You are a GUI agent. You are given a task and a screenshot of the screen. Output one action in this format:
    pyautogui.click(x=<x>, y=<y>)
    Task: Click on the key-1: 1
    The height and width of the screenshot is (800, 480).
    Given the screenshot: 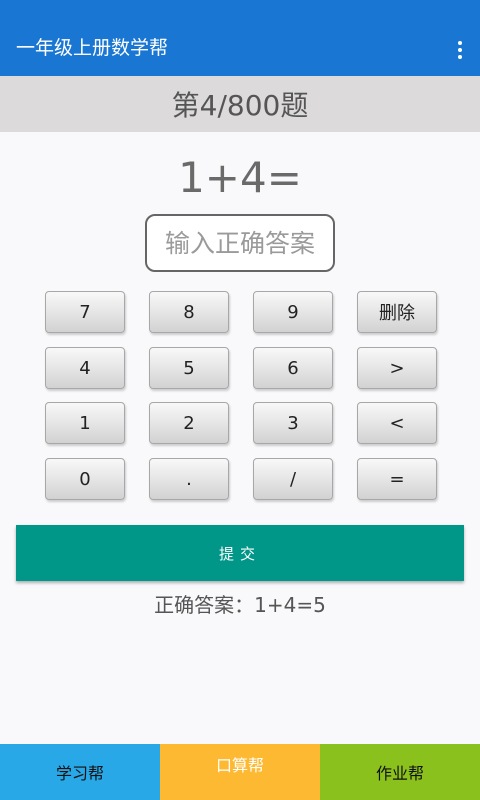 What is the action you would take?
    pyautogui.click(x=85, y=423)
    